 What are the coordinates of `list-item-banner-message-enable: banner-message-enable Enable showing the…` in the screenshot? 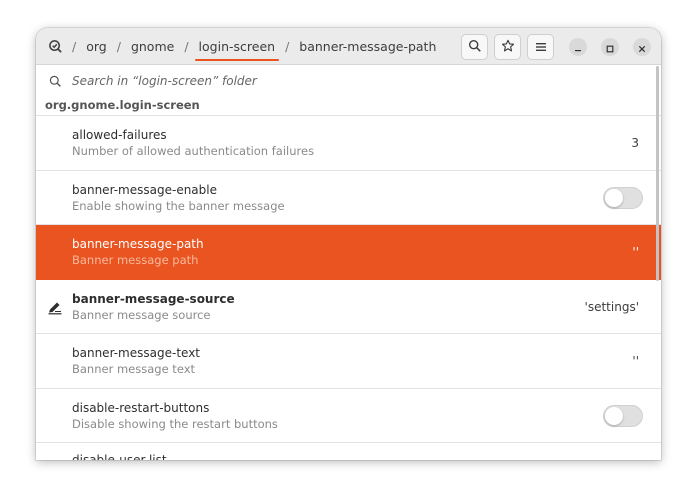 It's located at (348, 197).